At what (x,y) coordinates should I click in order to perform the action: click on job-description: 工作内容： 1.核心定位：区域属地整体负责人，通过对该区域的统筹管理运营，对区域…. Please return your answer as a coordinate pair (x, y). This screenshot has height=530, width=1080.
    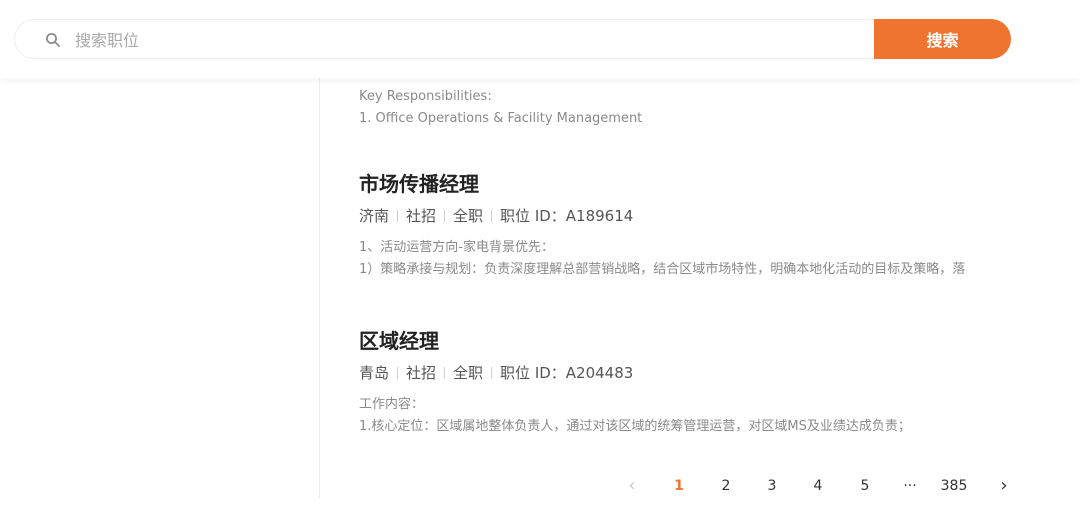
    Looking at the image, I should click on (699, 416).